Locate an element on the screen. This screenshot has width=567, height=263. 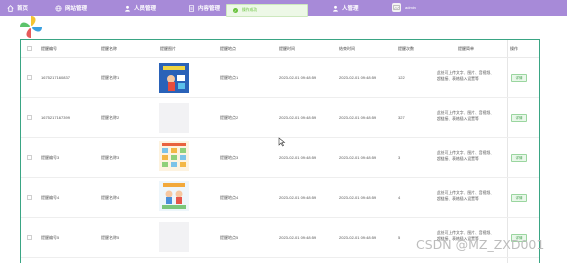
cell-code: 提醒编号5 is located at coordinates (50, 237).